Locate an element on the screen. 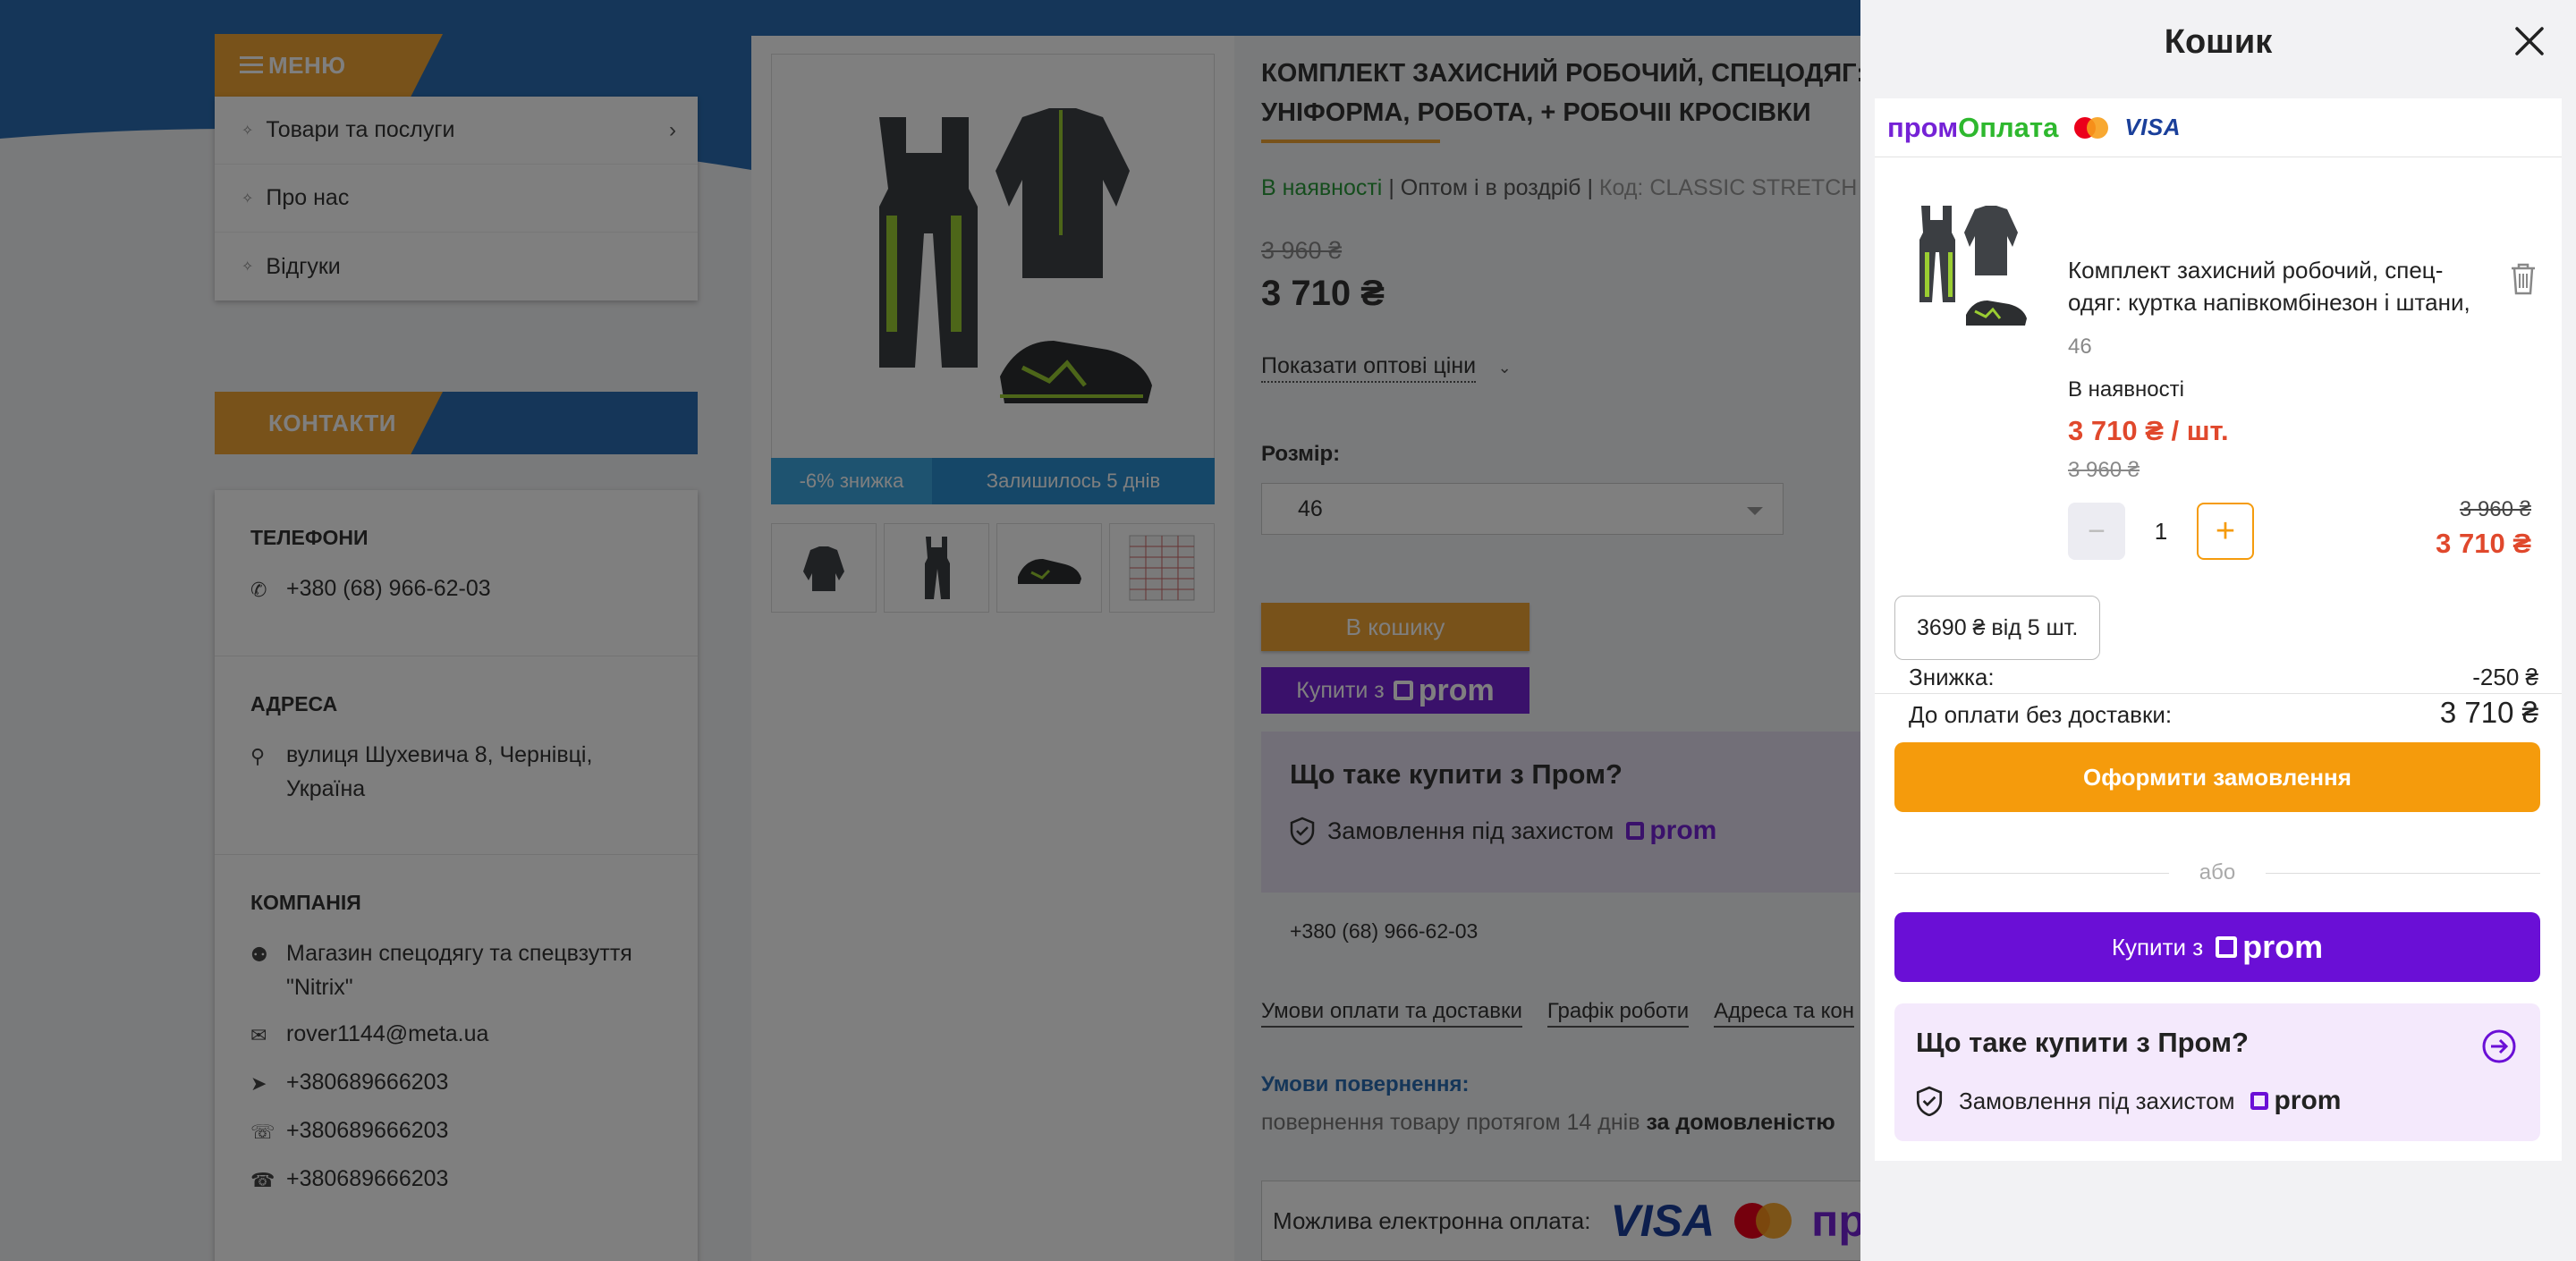 This screenshot has height=1261, width=2576. quantity-increase-button: + is located at coordinates (2225, 532).